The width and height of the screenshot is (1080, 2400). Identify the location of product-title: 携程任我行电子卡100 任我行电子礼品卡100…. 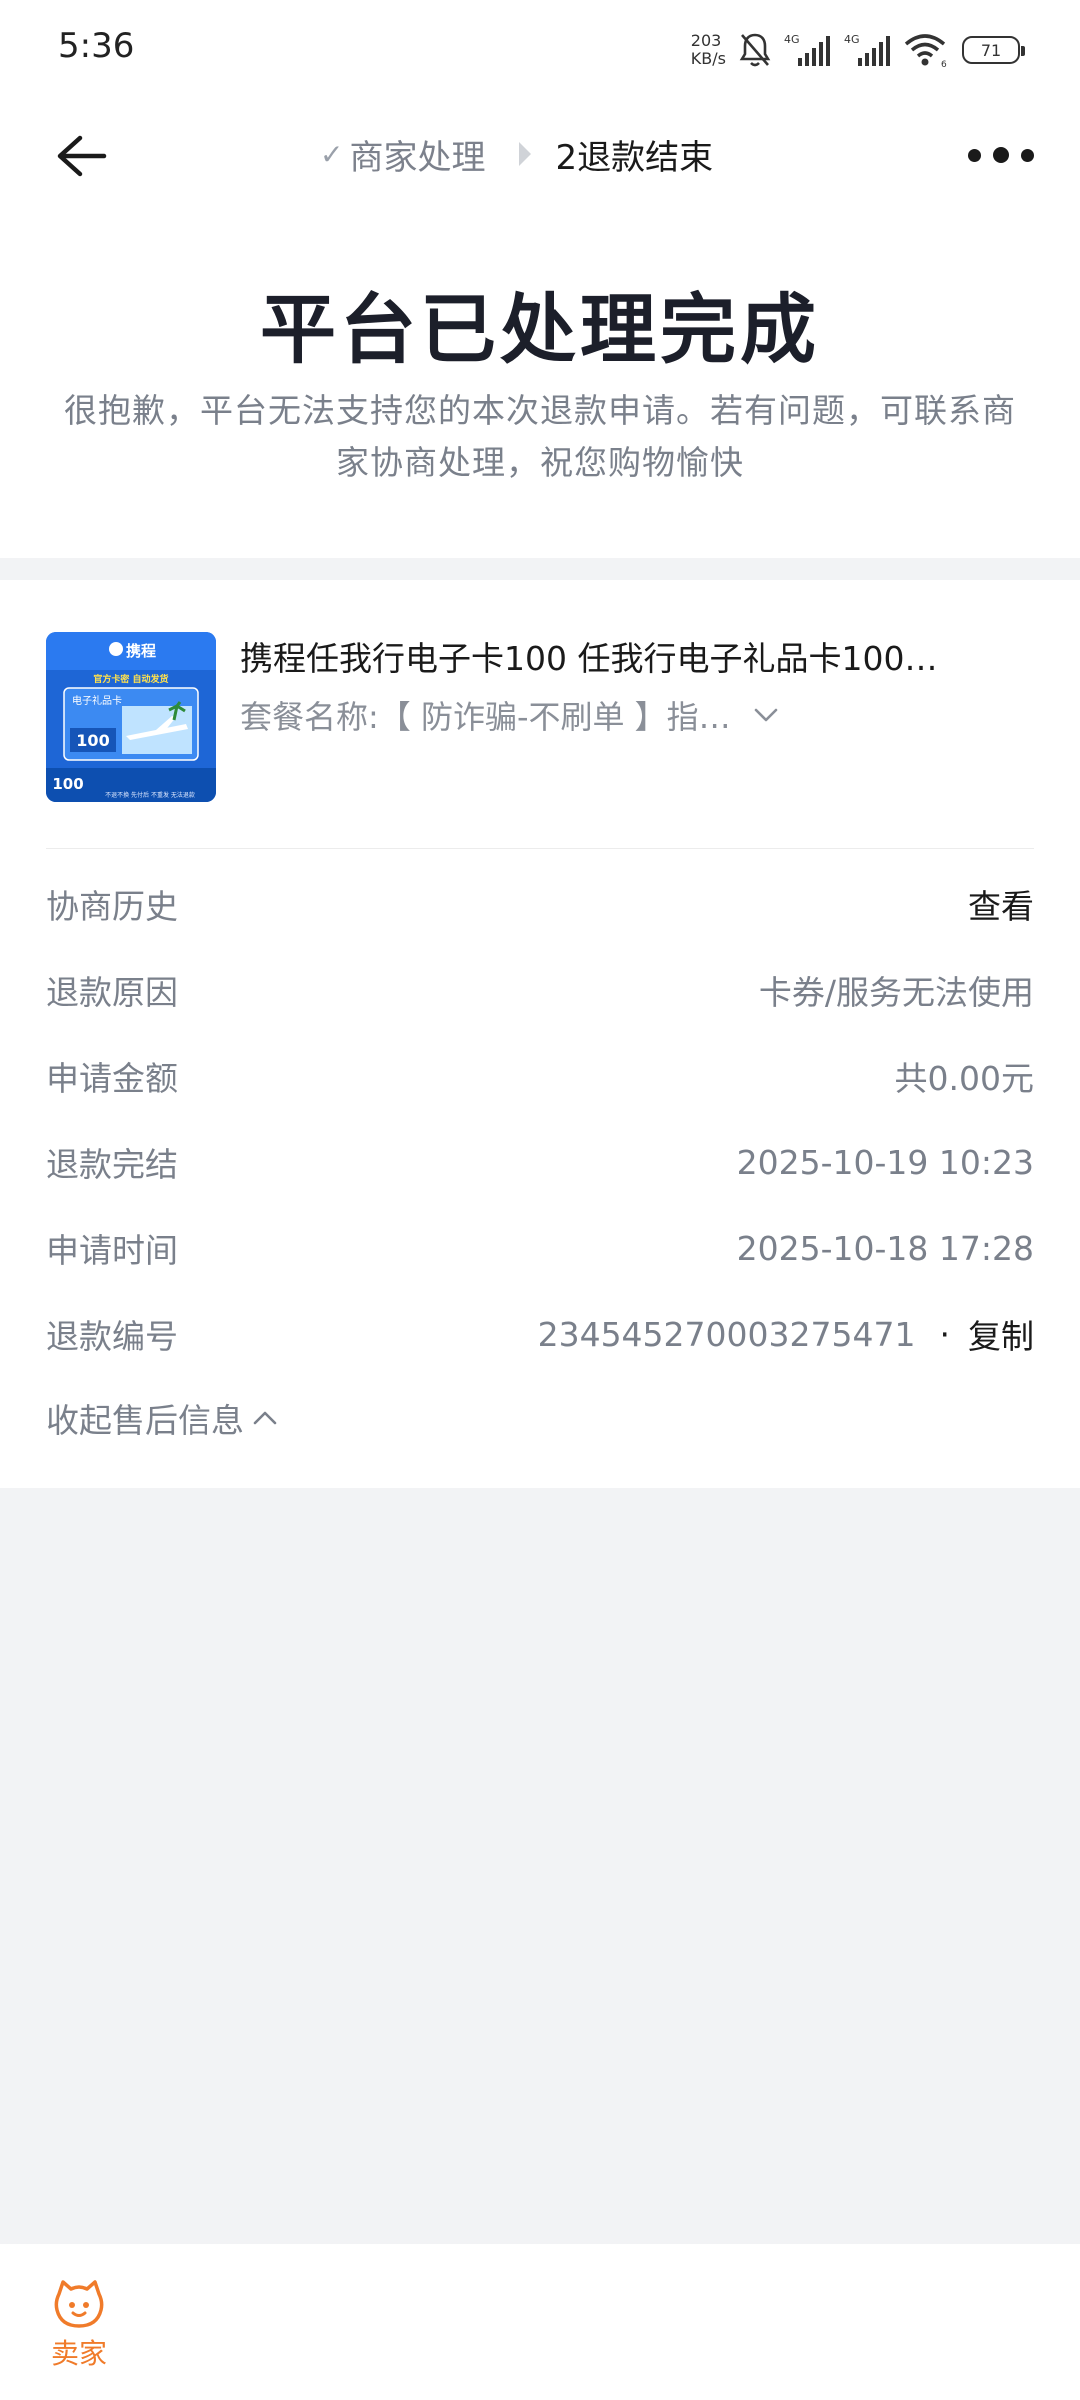
(630, 656).